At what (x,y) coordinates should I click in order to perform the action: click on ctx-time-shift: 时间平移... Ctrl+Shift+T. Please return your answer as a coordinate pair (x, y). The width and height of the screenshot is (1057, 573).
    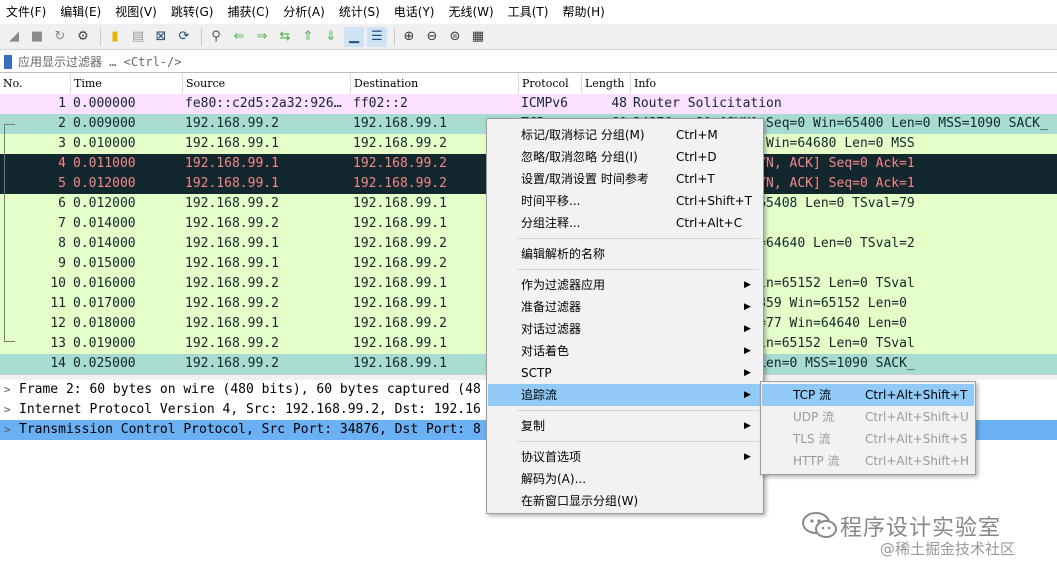
    Looking at the image, I should click on (625, 201).